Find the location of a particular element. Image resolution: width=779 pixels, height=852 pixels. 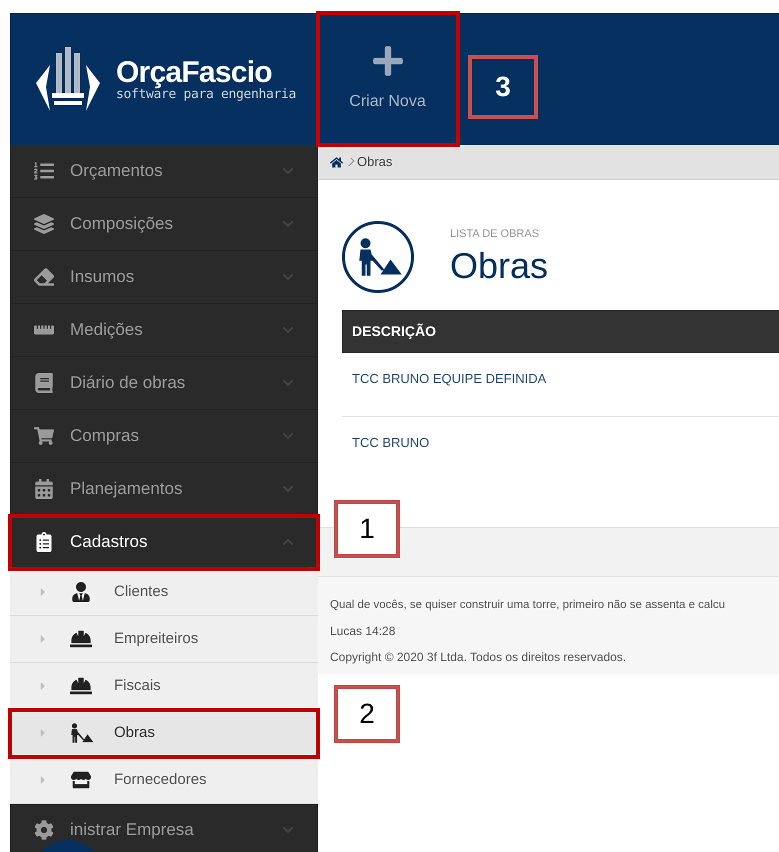

sidebar-label: Composições is located at coordinates (122, 224).